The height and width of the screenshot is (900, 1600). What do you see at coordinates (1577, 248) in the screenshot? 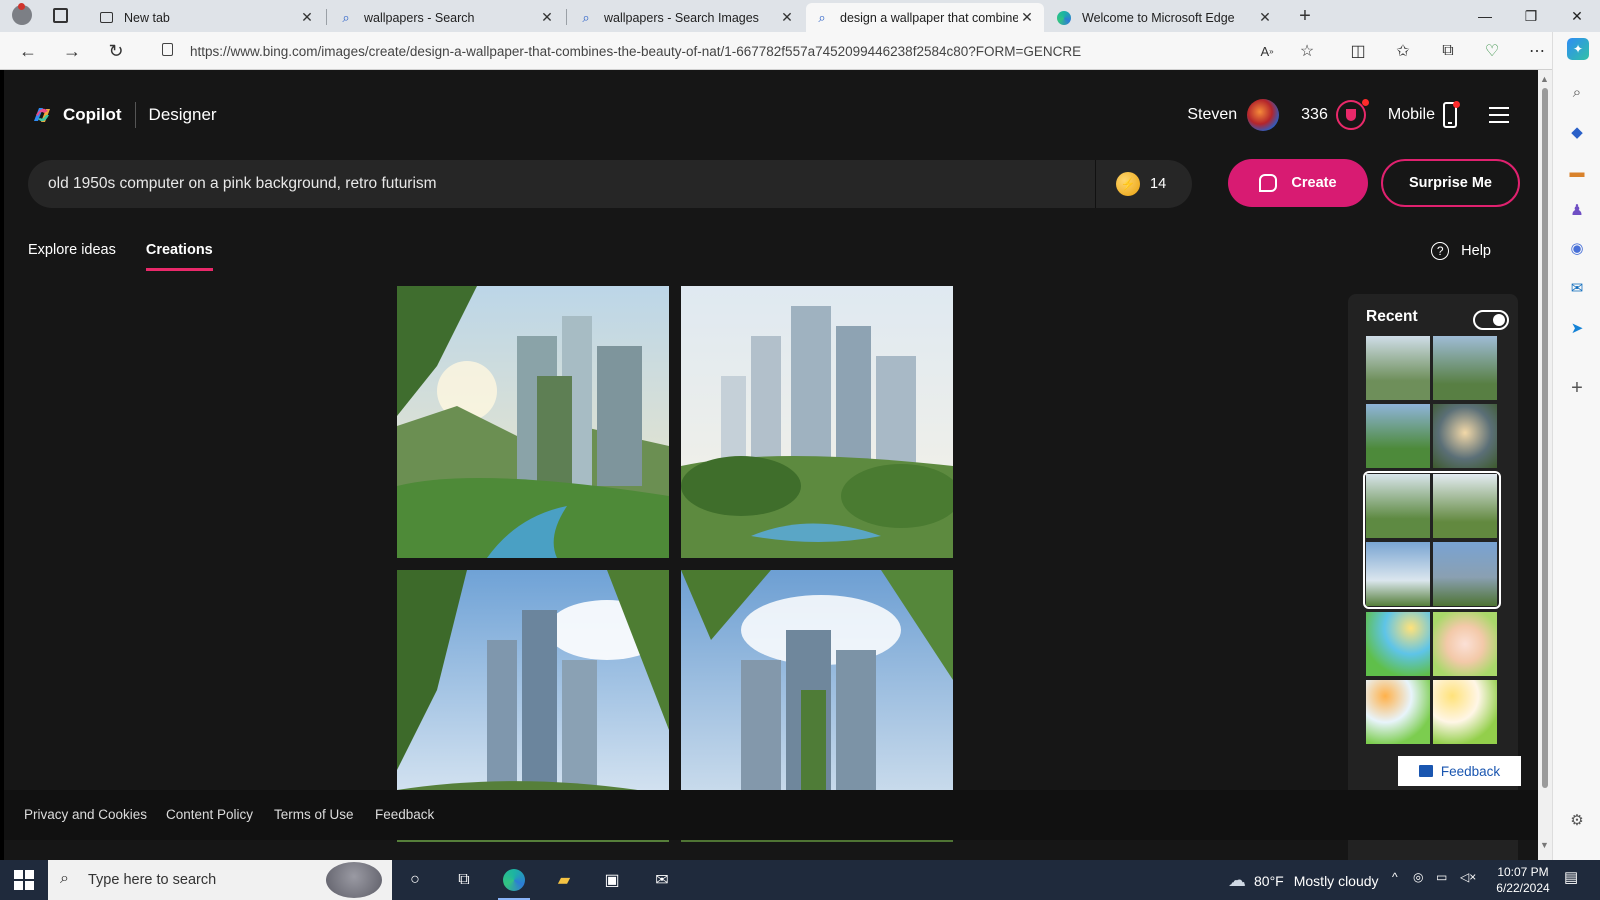
I see `office-icon: ◉` at bounding box center [1577, 248].